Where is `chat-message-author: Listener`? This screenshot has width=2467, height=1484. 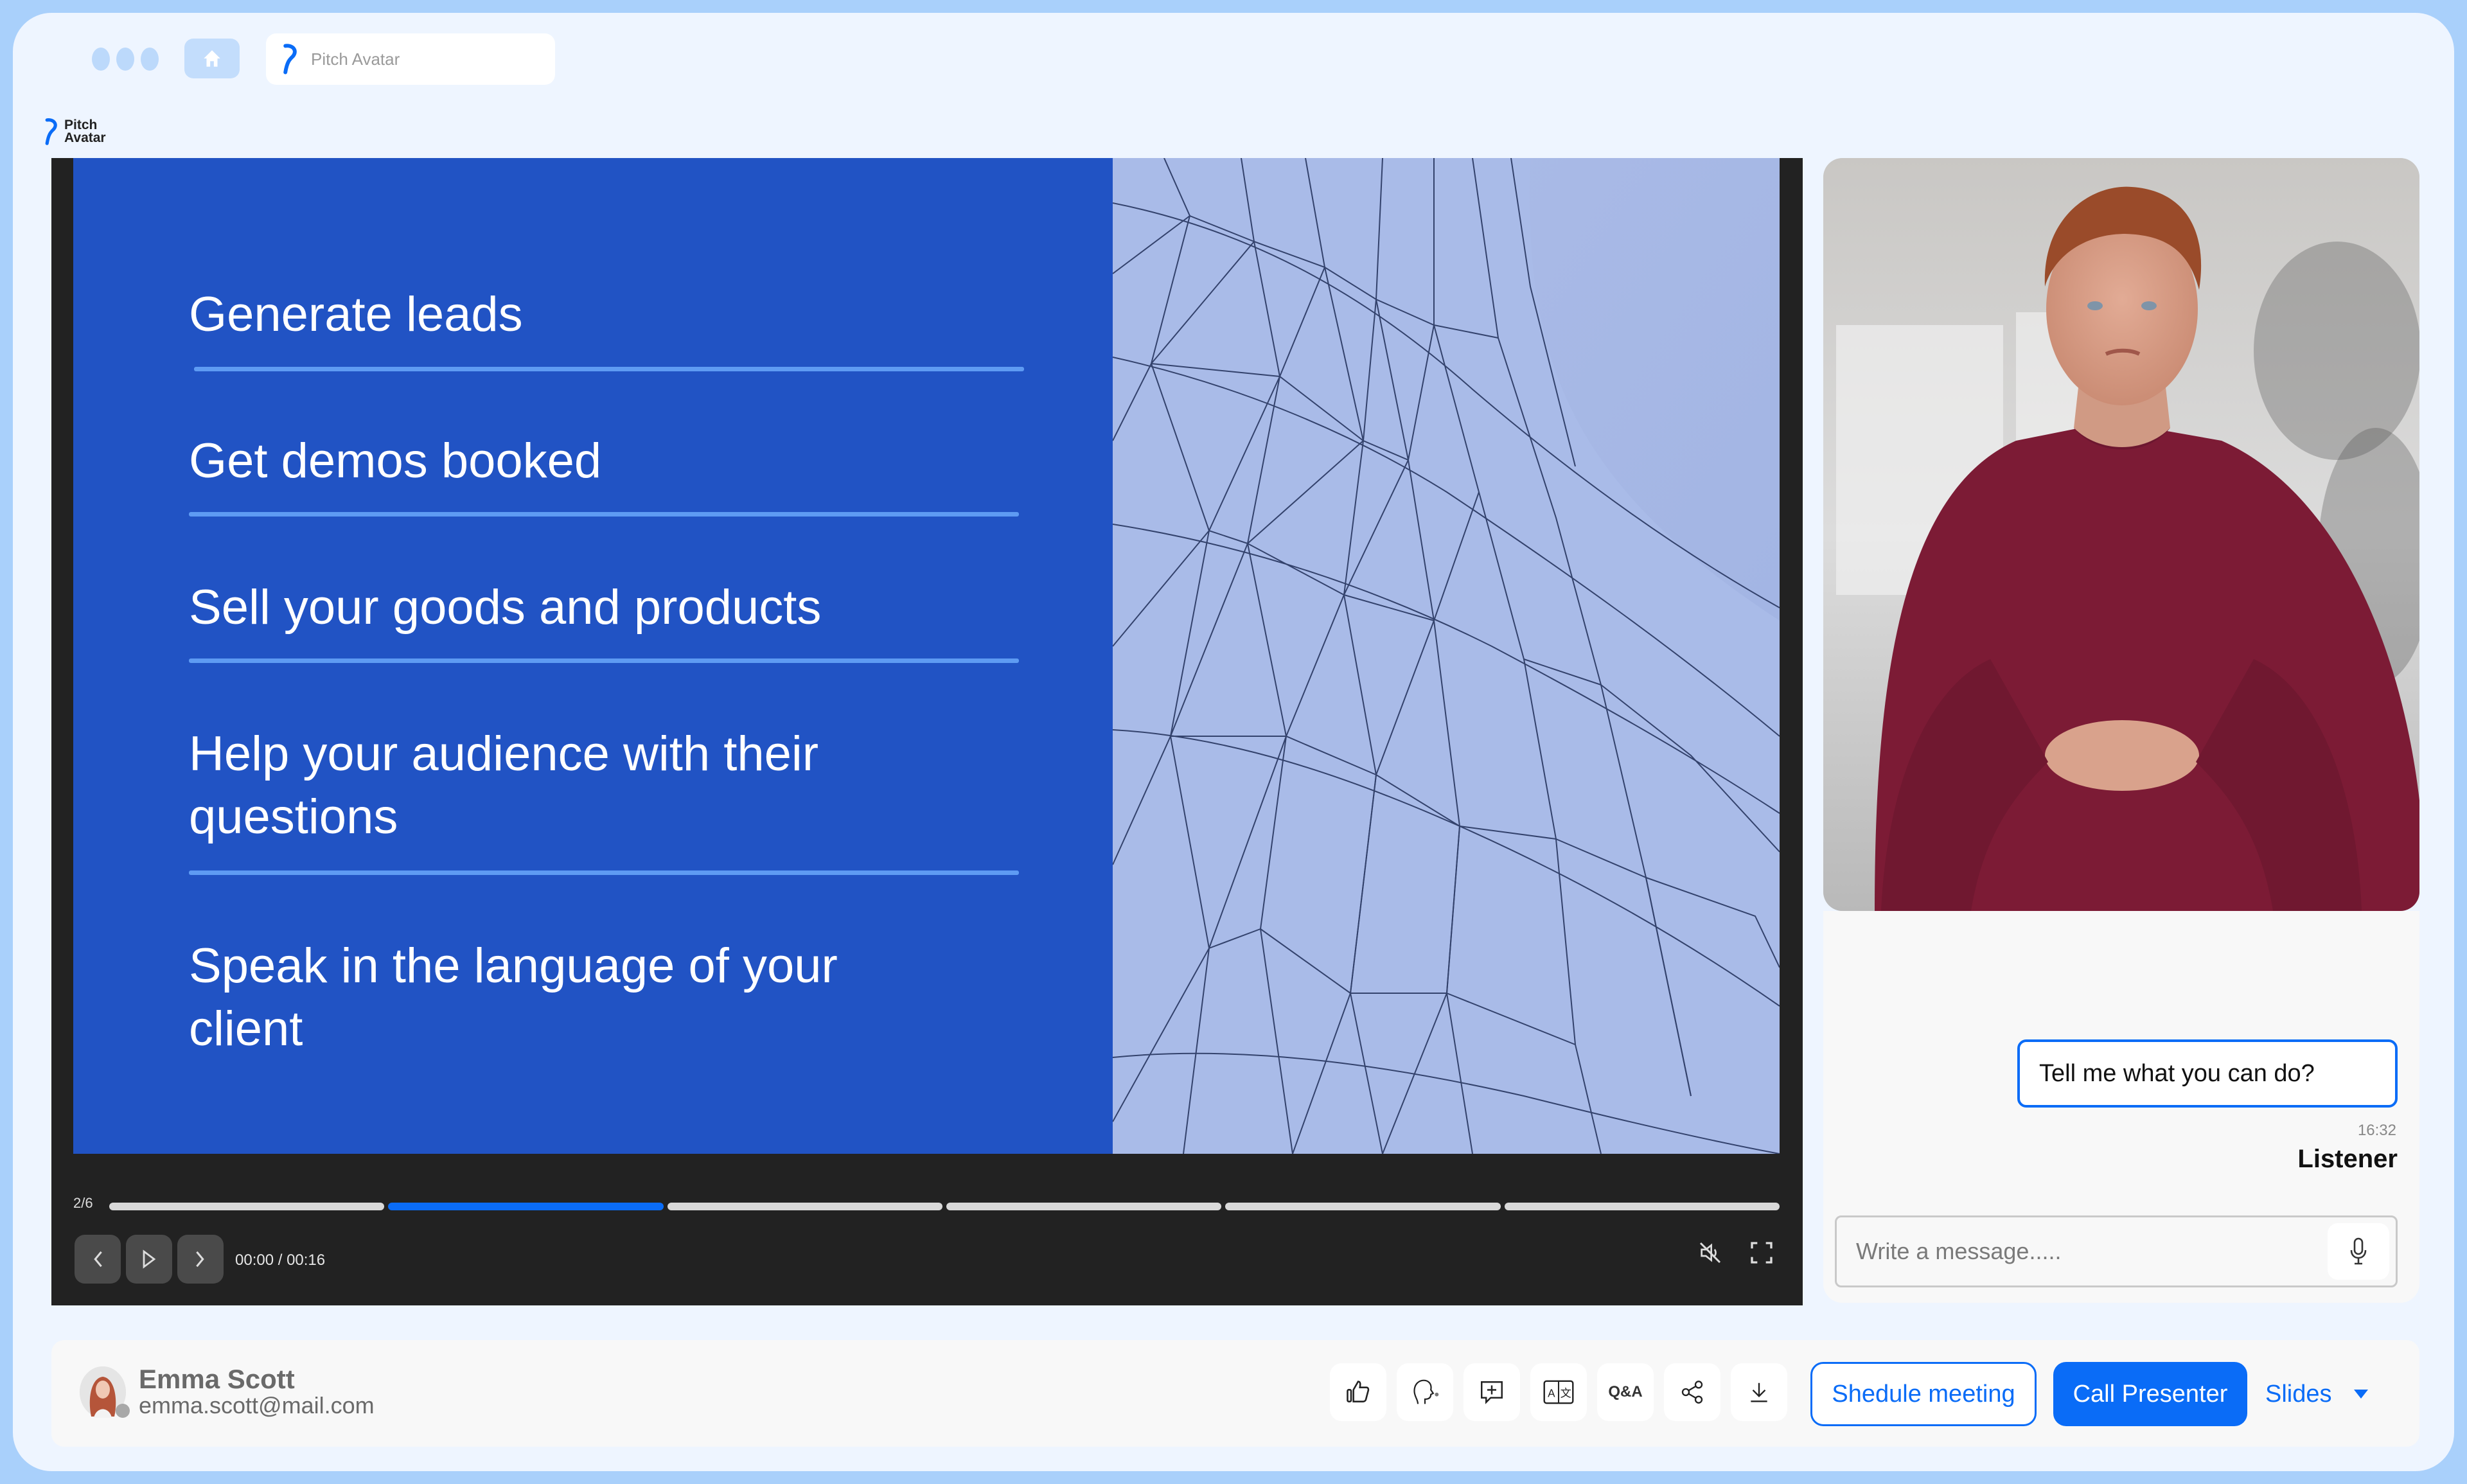 chat-message-author: Listener is located at coordinates (2347, 1159).